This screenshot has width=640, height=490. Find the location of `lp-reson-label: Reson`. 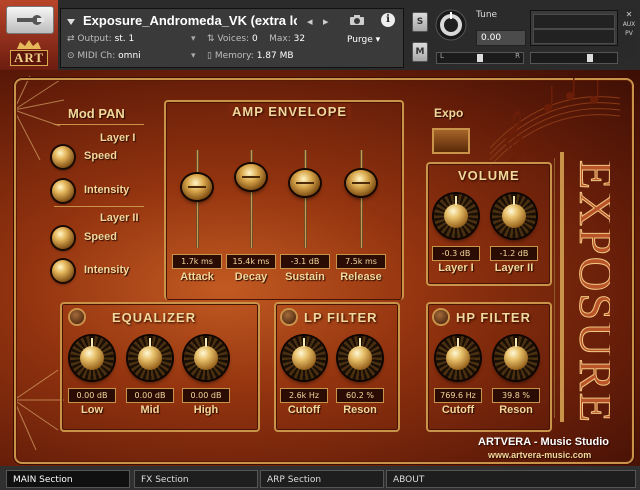

lp-reson-label: Reson is located at coordinates (360, 410).